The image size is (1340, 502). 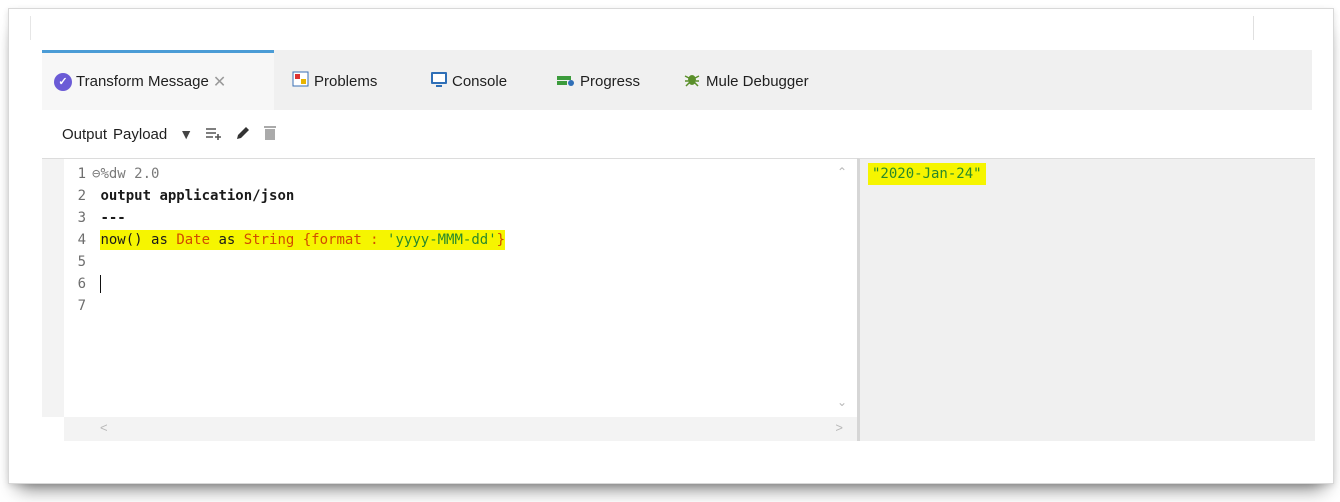 What do you see at coordinates (81, 218) in the screenshot?
I see `line-number: 3` at bounding box center [81, 218].